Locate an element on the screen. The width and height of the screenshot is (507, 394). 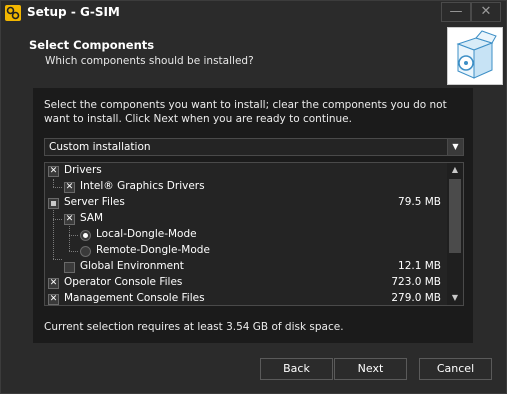
component-label: Management Console Files is located at coordinates (134, 298).